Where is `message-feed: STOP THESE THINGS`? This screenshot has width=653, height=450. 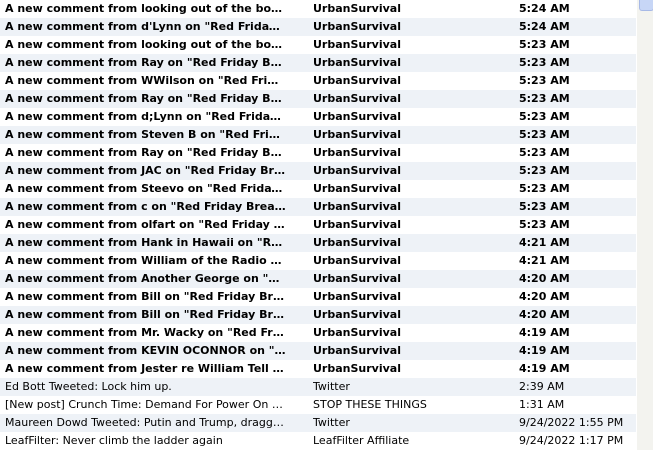
message-feed: STOP THESE THINGS is located at coordinates (370, 404).